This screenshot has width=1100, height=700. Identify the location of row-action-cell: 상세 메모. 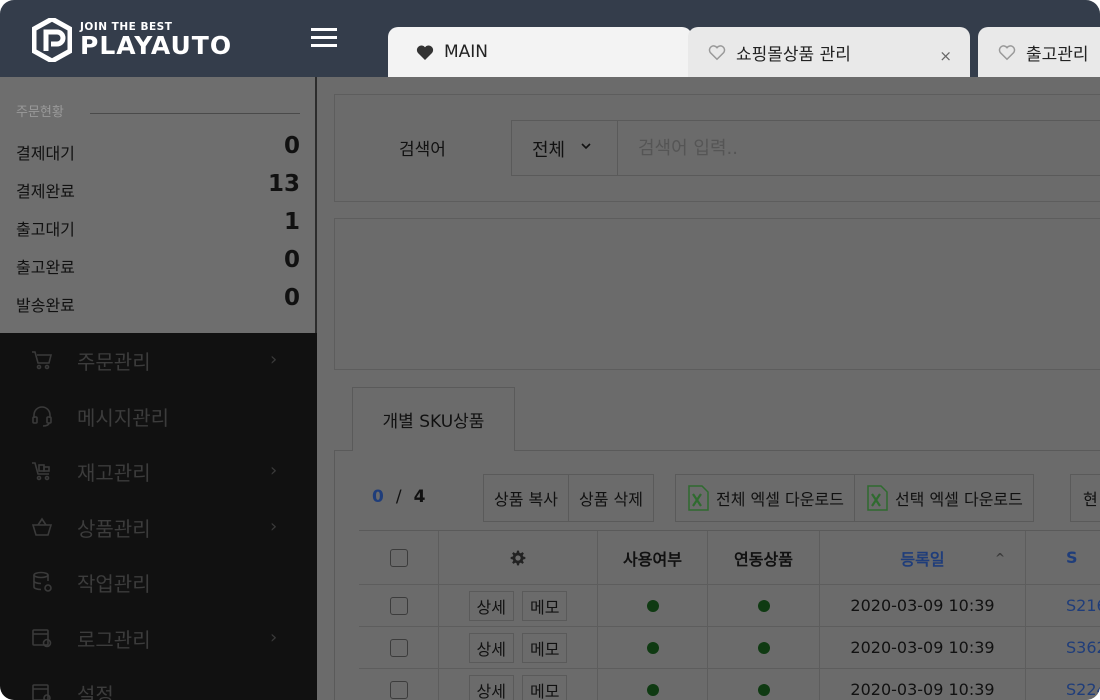
(518, 647).